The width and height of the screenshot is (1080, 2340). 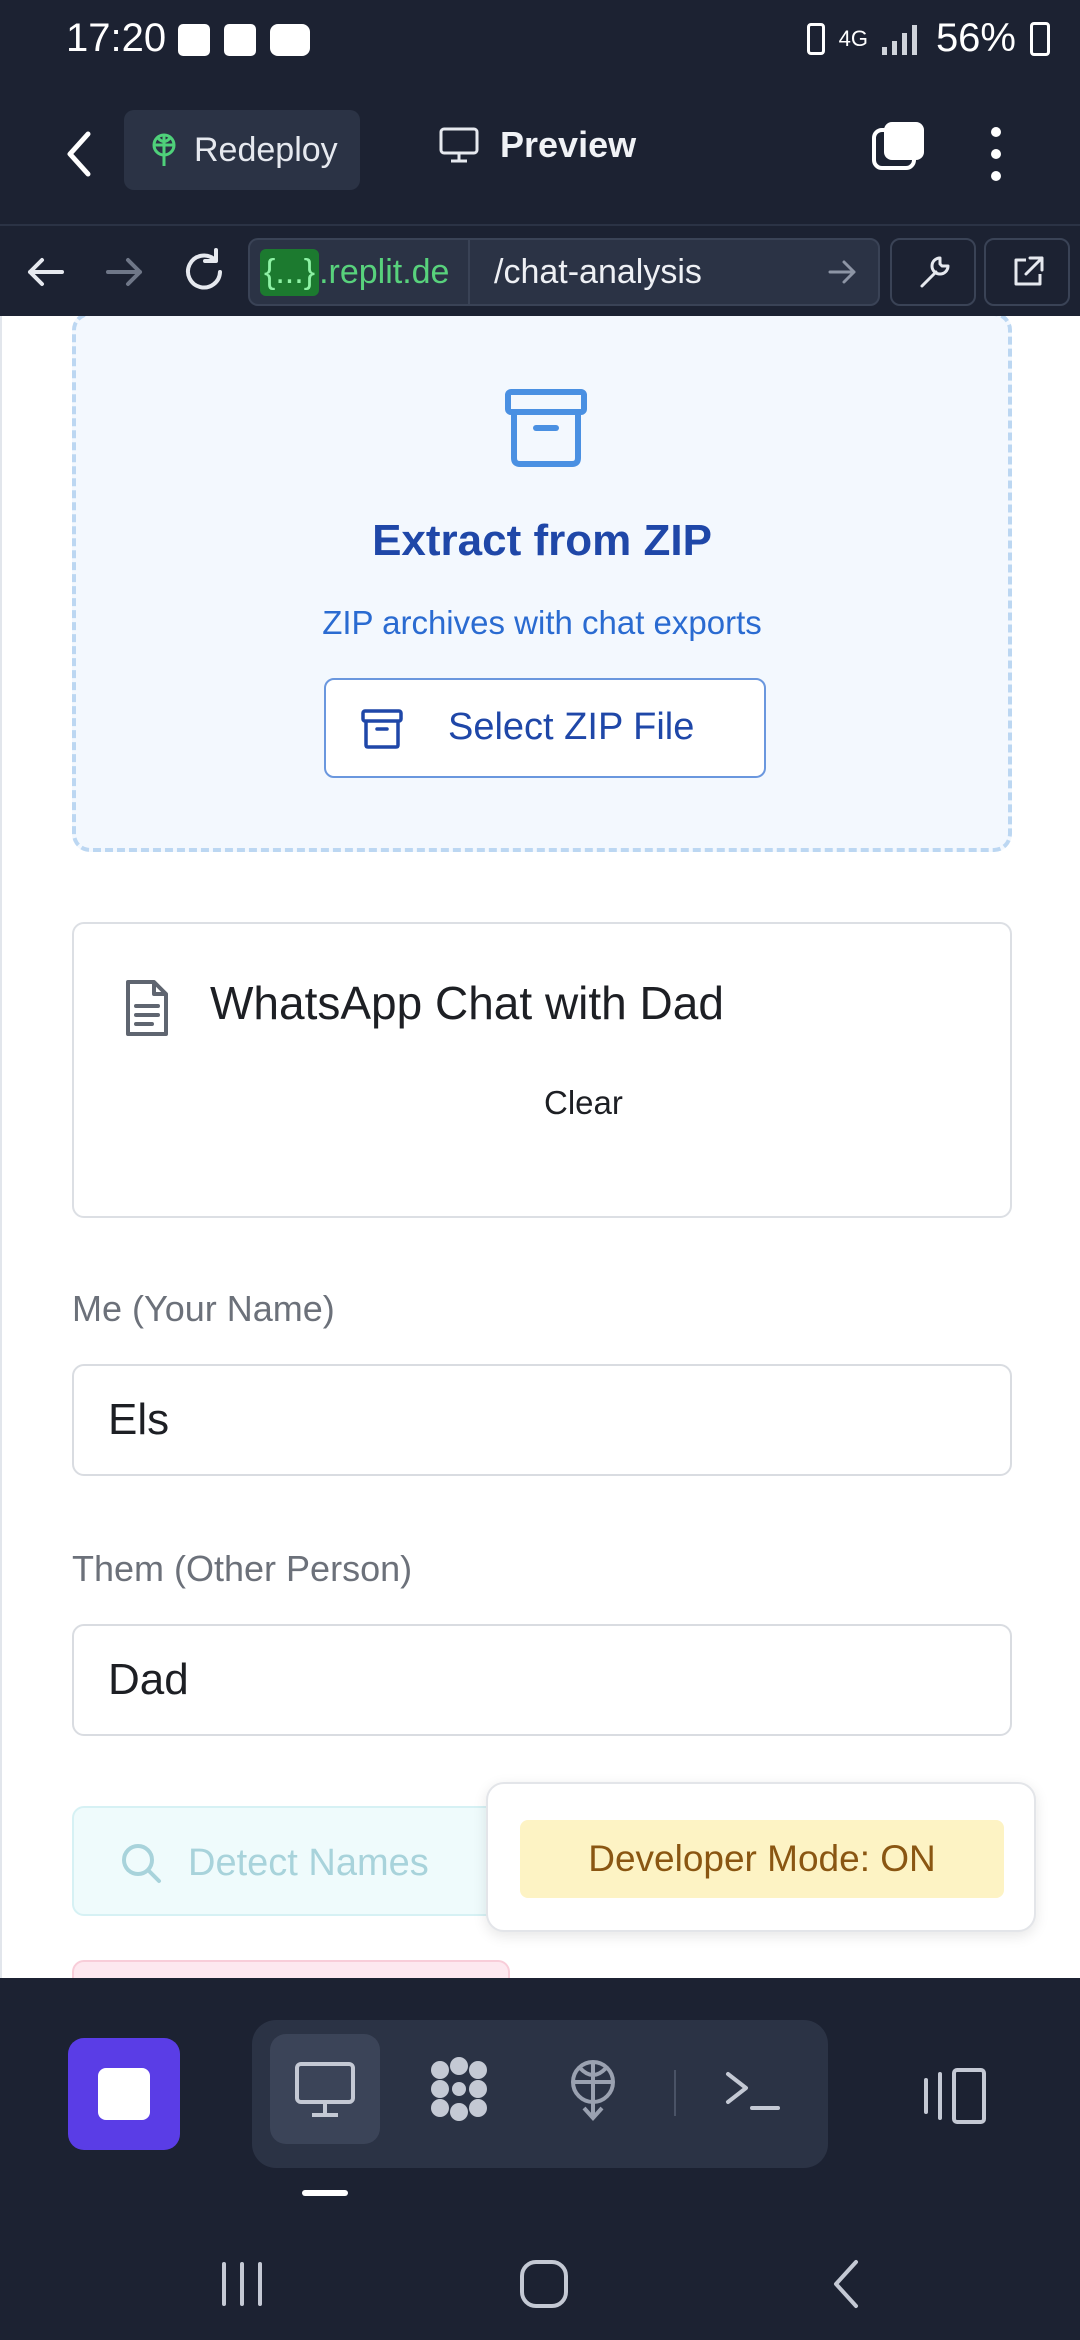 What do you see at coordinates (325, 2193) in the screenshot?
I see `active-tab-indicator` at bounding box center [325, 2193].